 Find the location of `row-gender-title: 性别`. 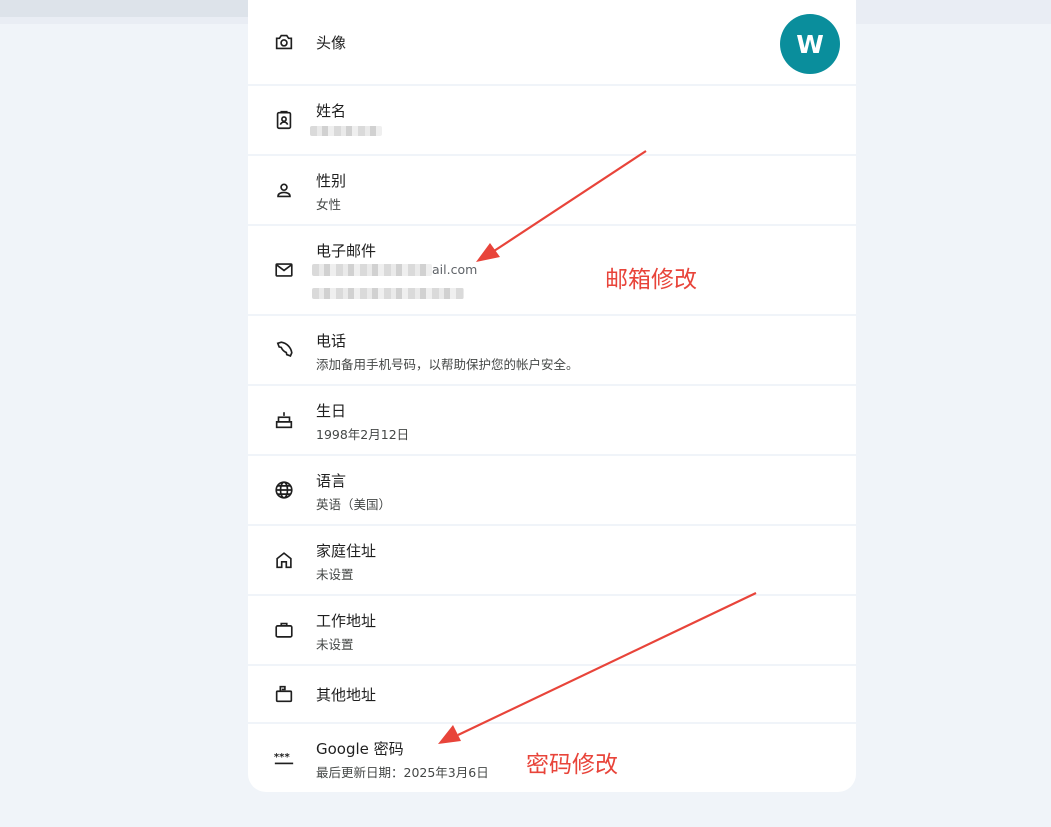

row-gender-title: 性别 is located at coordinates (331, 181).